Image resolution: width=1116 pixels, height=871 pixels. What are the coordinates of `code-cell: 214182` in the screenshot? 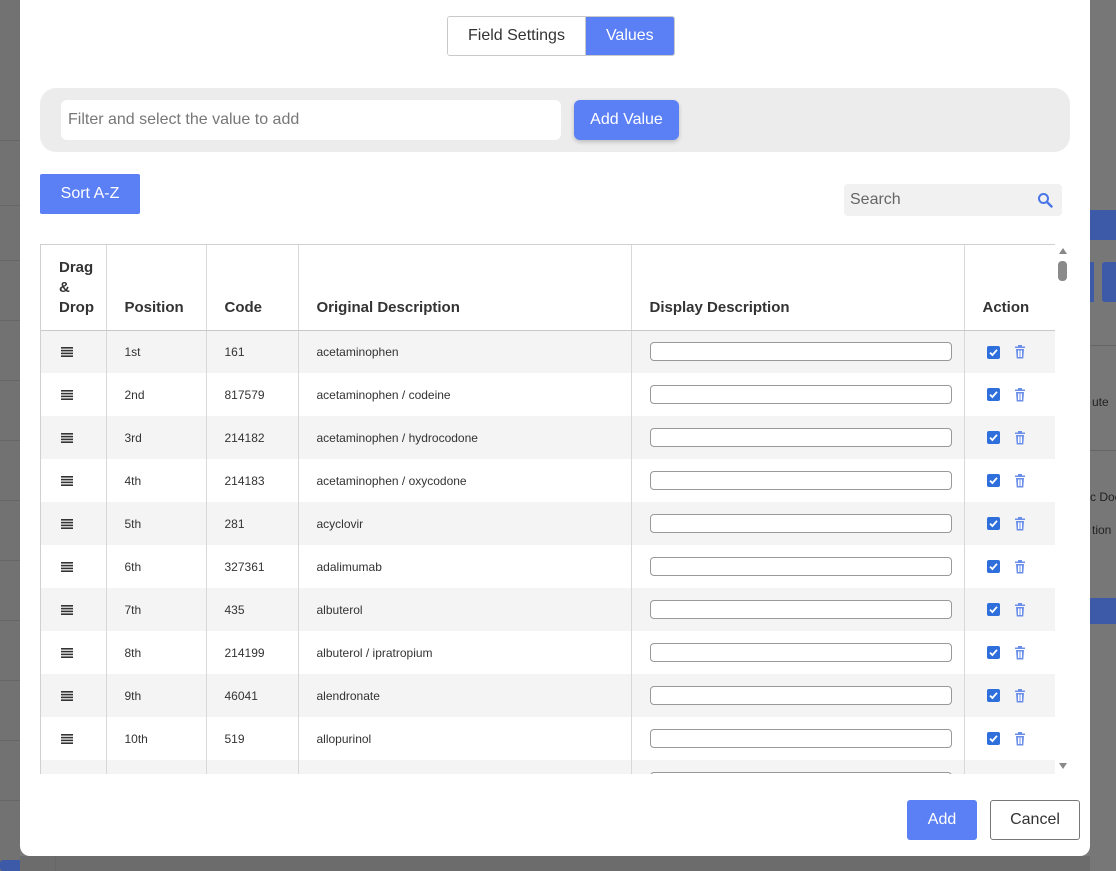 It's located at (252, 437).